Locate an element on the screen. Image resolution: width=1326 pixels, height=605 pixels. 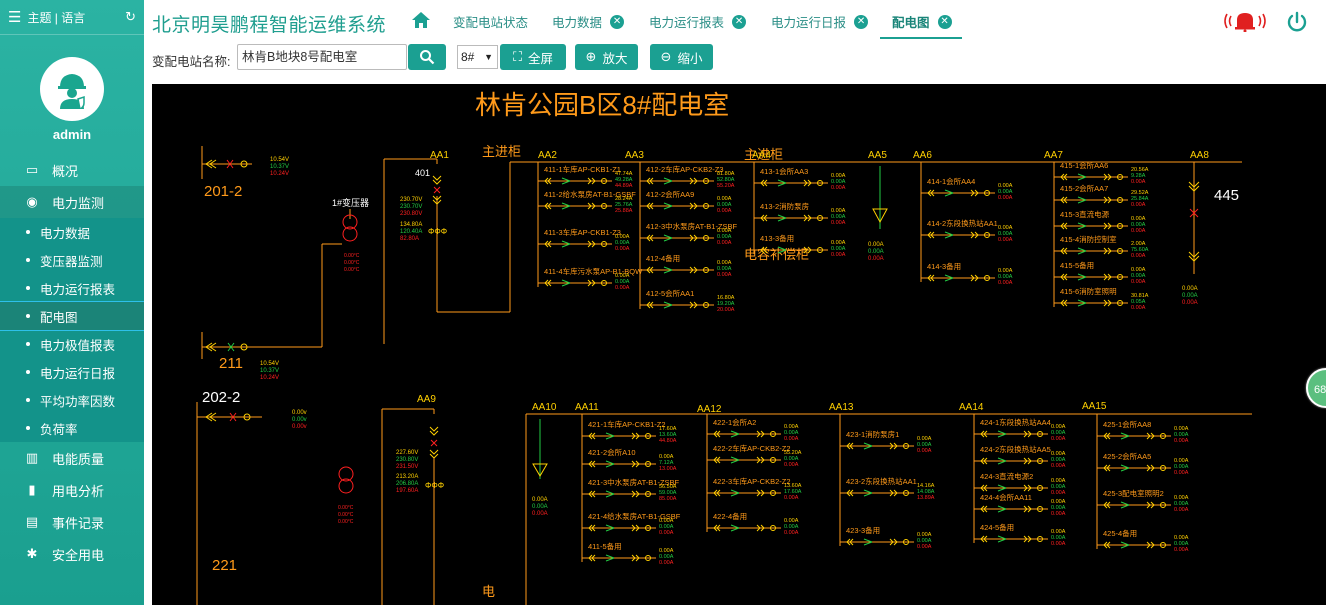
feeder-circuit: 424-1东段换热站AA4 0.00A0.00A0.00A is located at coordinates (1020, 429).